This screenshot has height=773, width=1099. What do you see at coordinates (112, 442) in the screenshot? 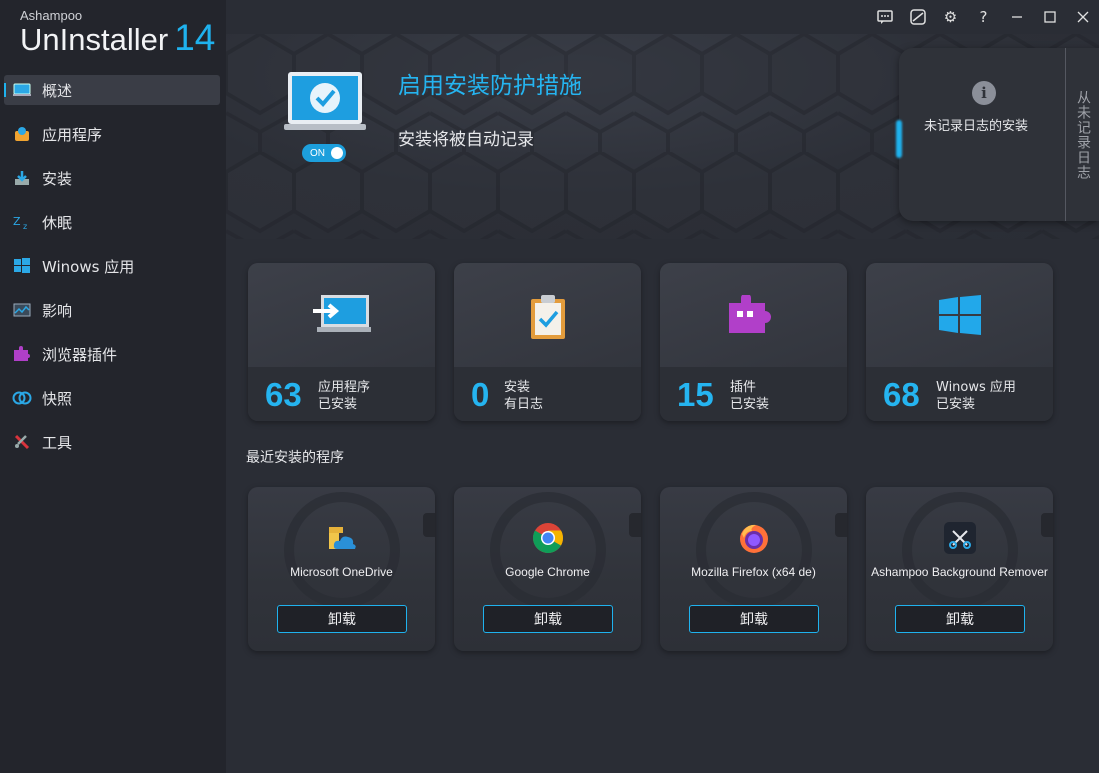
I see `sidebar-item-tools: 工具` at bounding box center [112, 442].